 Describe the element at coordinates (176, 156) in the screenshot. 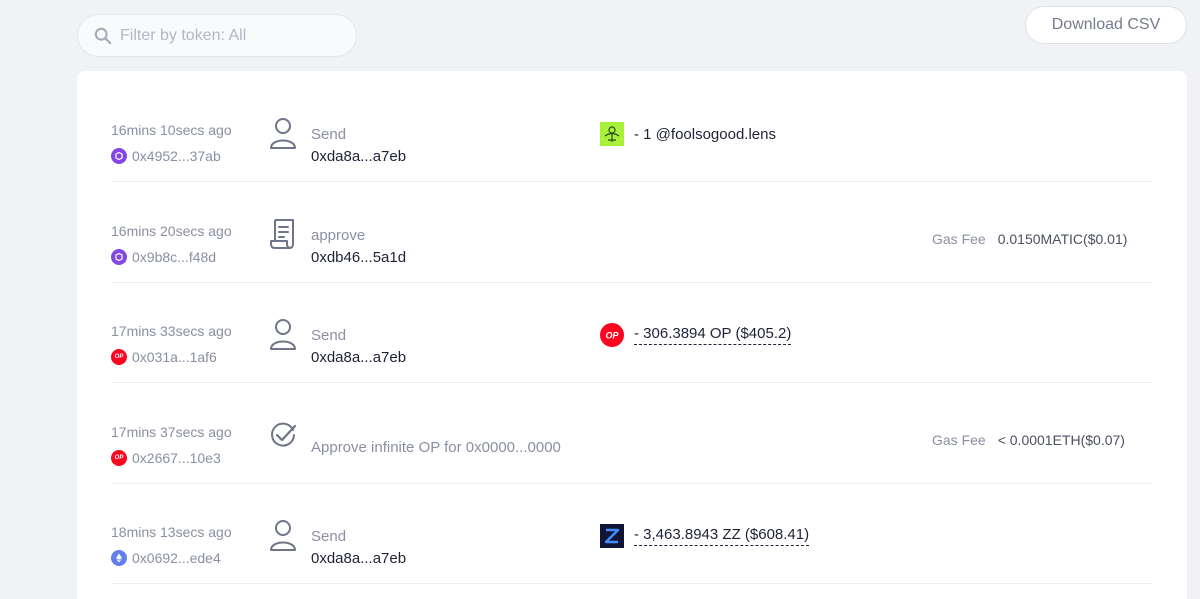

I see `tx-hash: 0x4952...37ab` at that location.